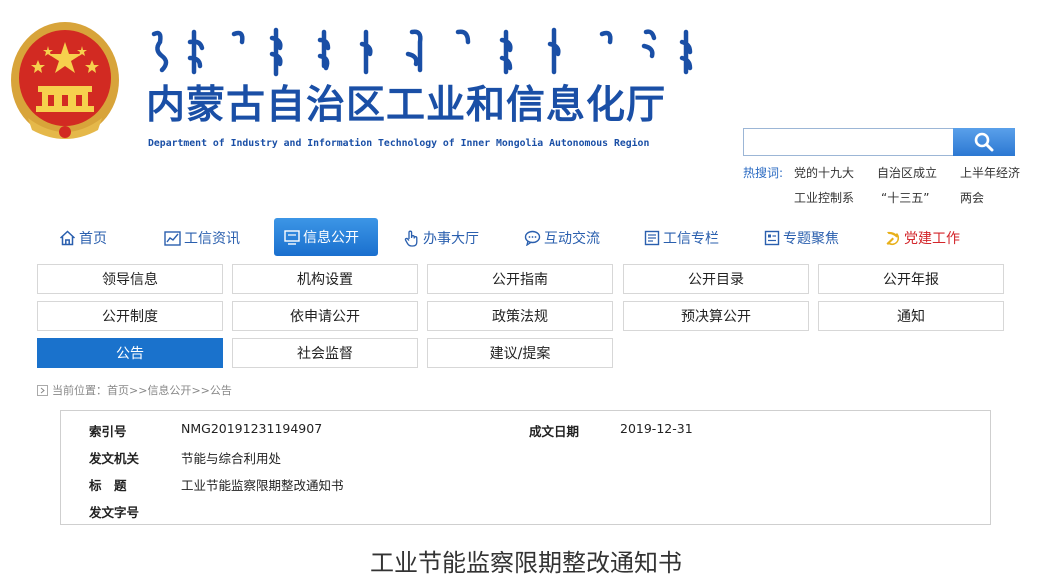 The image size is (1040, 579). Describe the element at coordinates (972, 197) in the screenshot. I see `hot-keyword: 两会` at that location.